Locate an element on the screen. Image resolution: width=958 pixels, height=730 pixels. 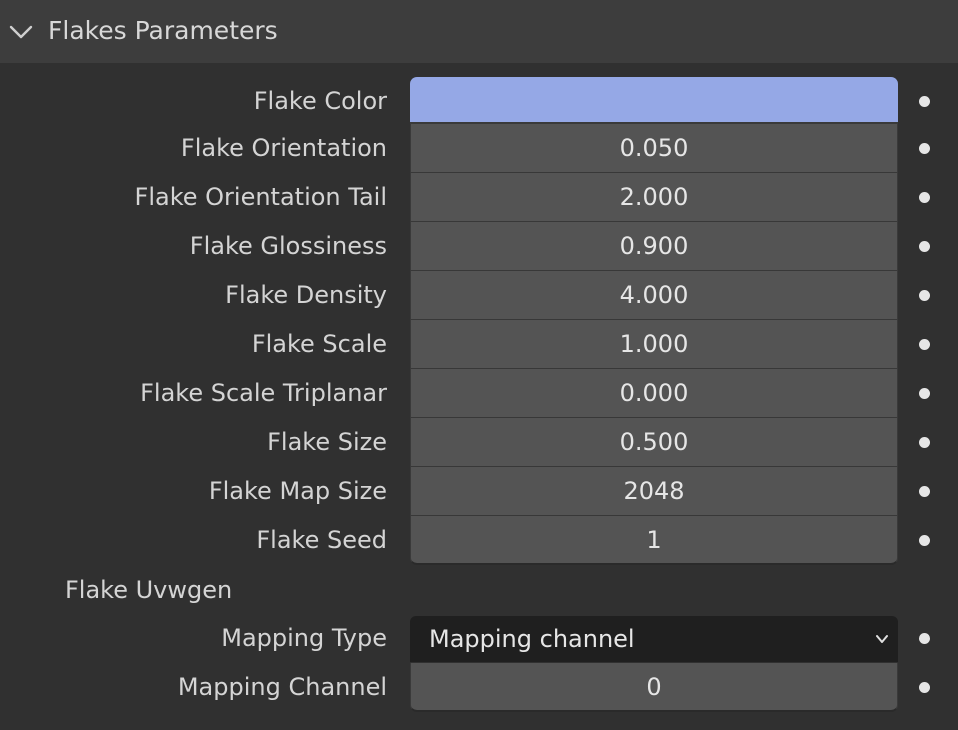
flake-scale-triplanar-field: 0.000 is located at coordinates (654, 393).